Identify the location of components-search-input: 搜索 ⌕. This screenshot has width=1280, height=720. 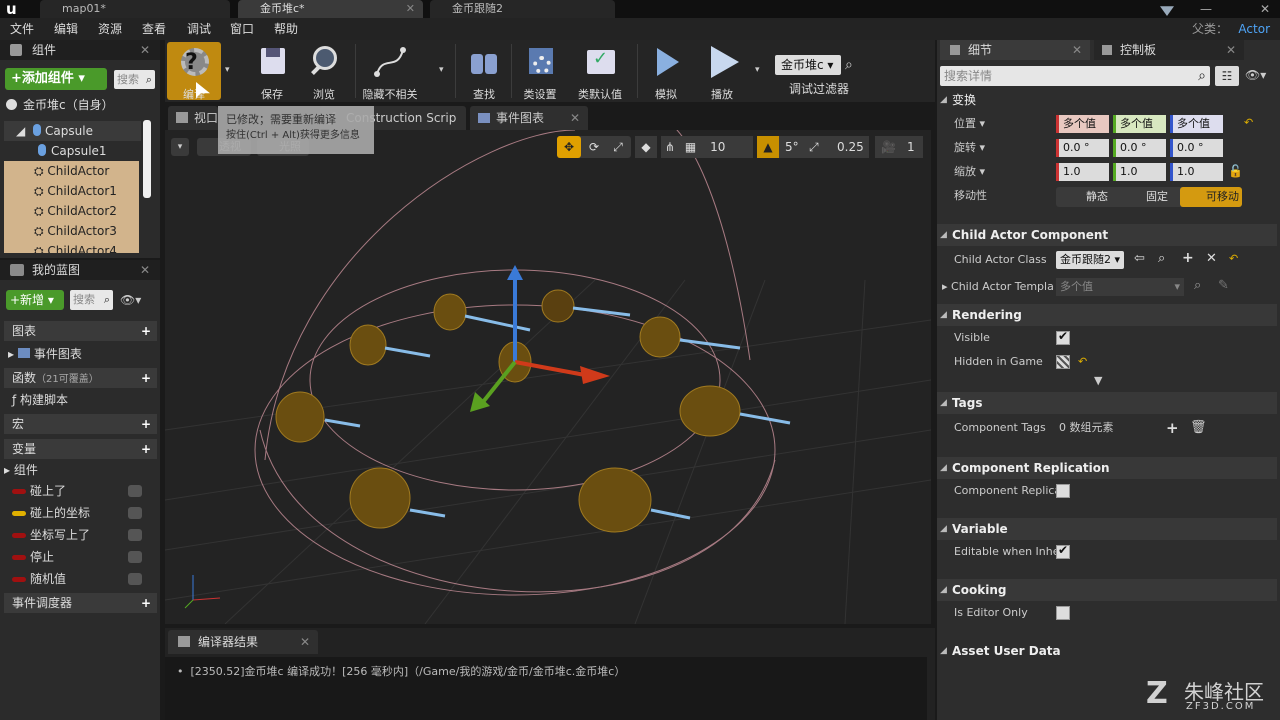
(134, 79).